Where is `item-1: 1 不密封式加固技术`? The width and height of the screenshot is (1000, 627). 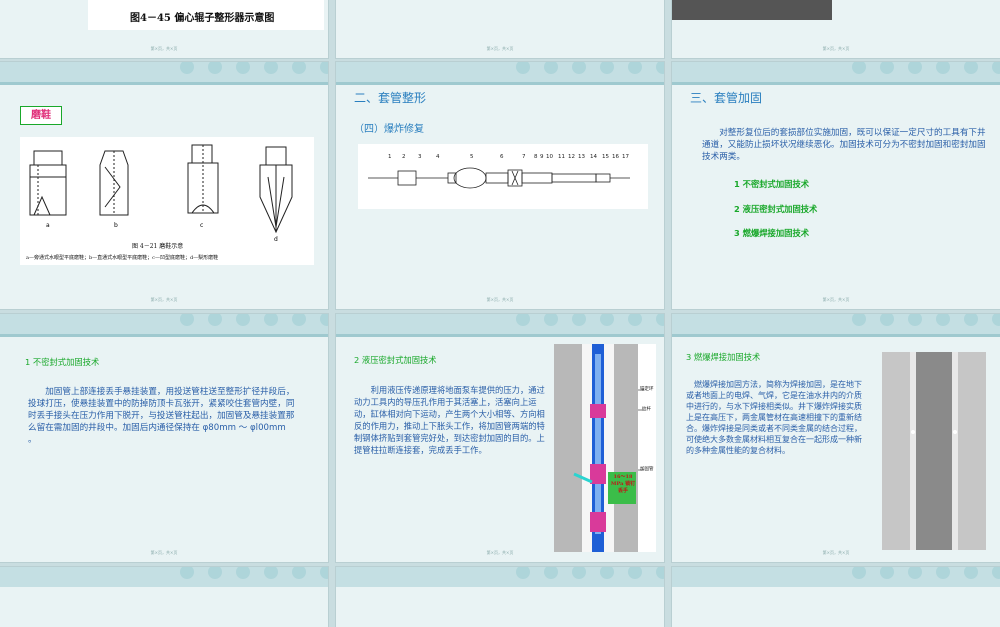
item-1: 1 不密封式加固技术 is located at coordinates (772, 184).